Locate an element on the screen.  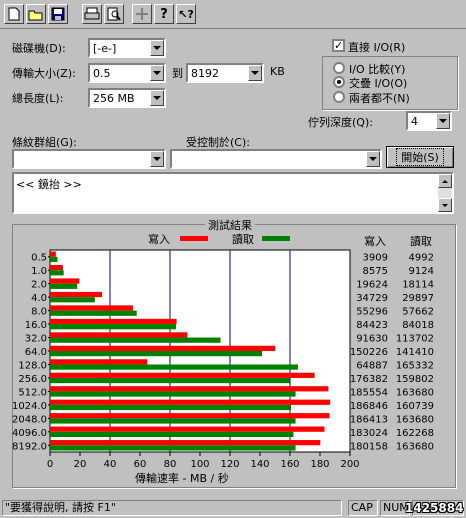
read-value-label: 159802 is located at coordinates (415, 379).